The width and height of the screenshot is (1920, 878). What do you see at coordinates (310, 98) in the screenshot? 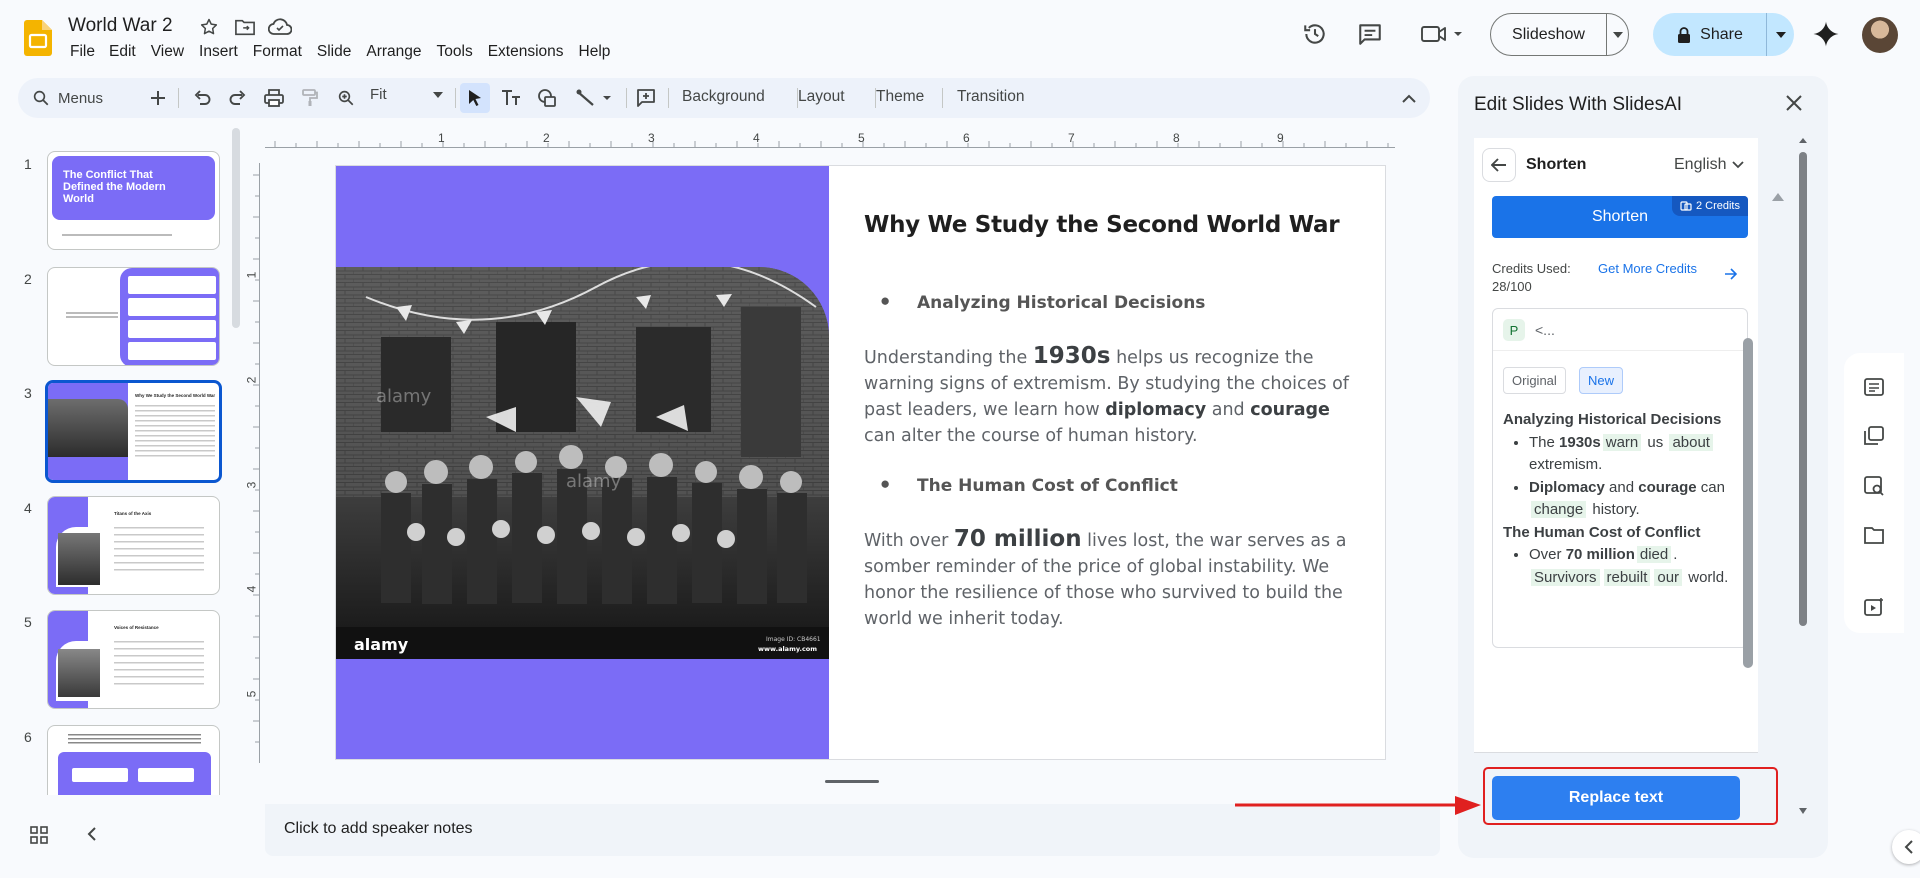
I see `paint-format-icon` at bounding box center [310, 98].